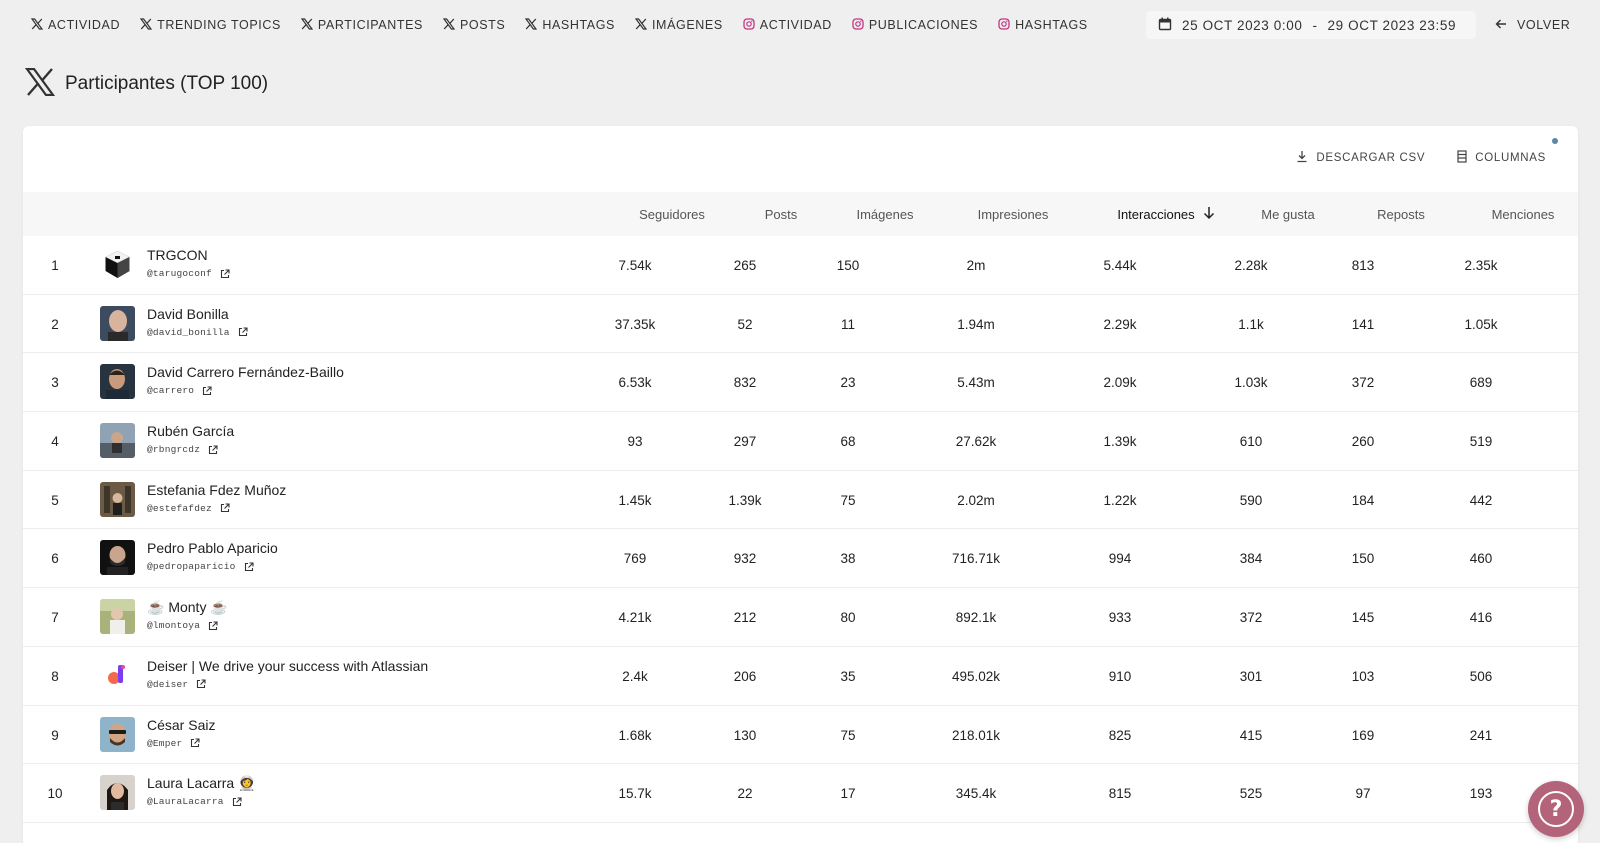 The height and width of the screenshot is (843, 1600). What do you see at coordinates (635, 324) in the screenshot?
I see `cell-followers: 37.35k` at bounding box center [635, 324].